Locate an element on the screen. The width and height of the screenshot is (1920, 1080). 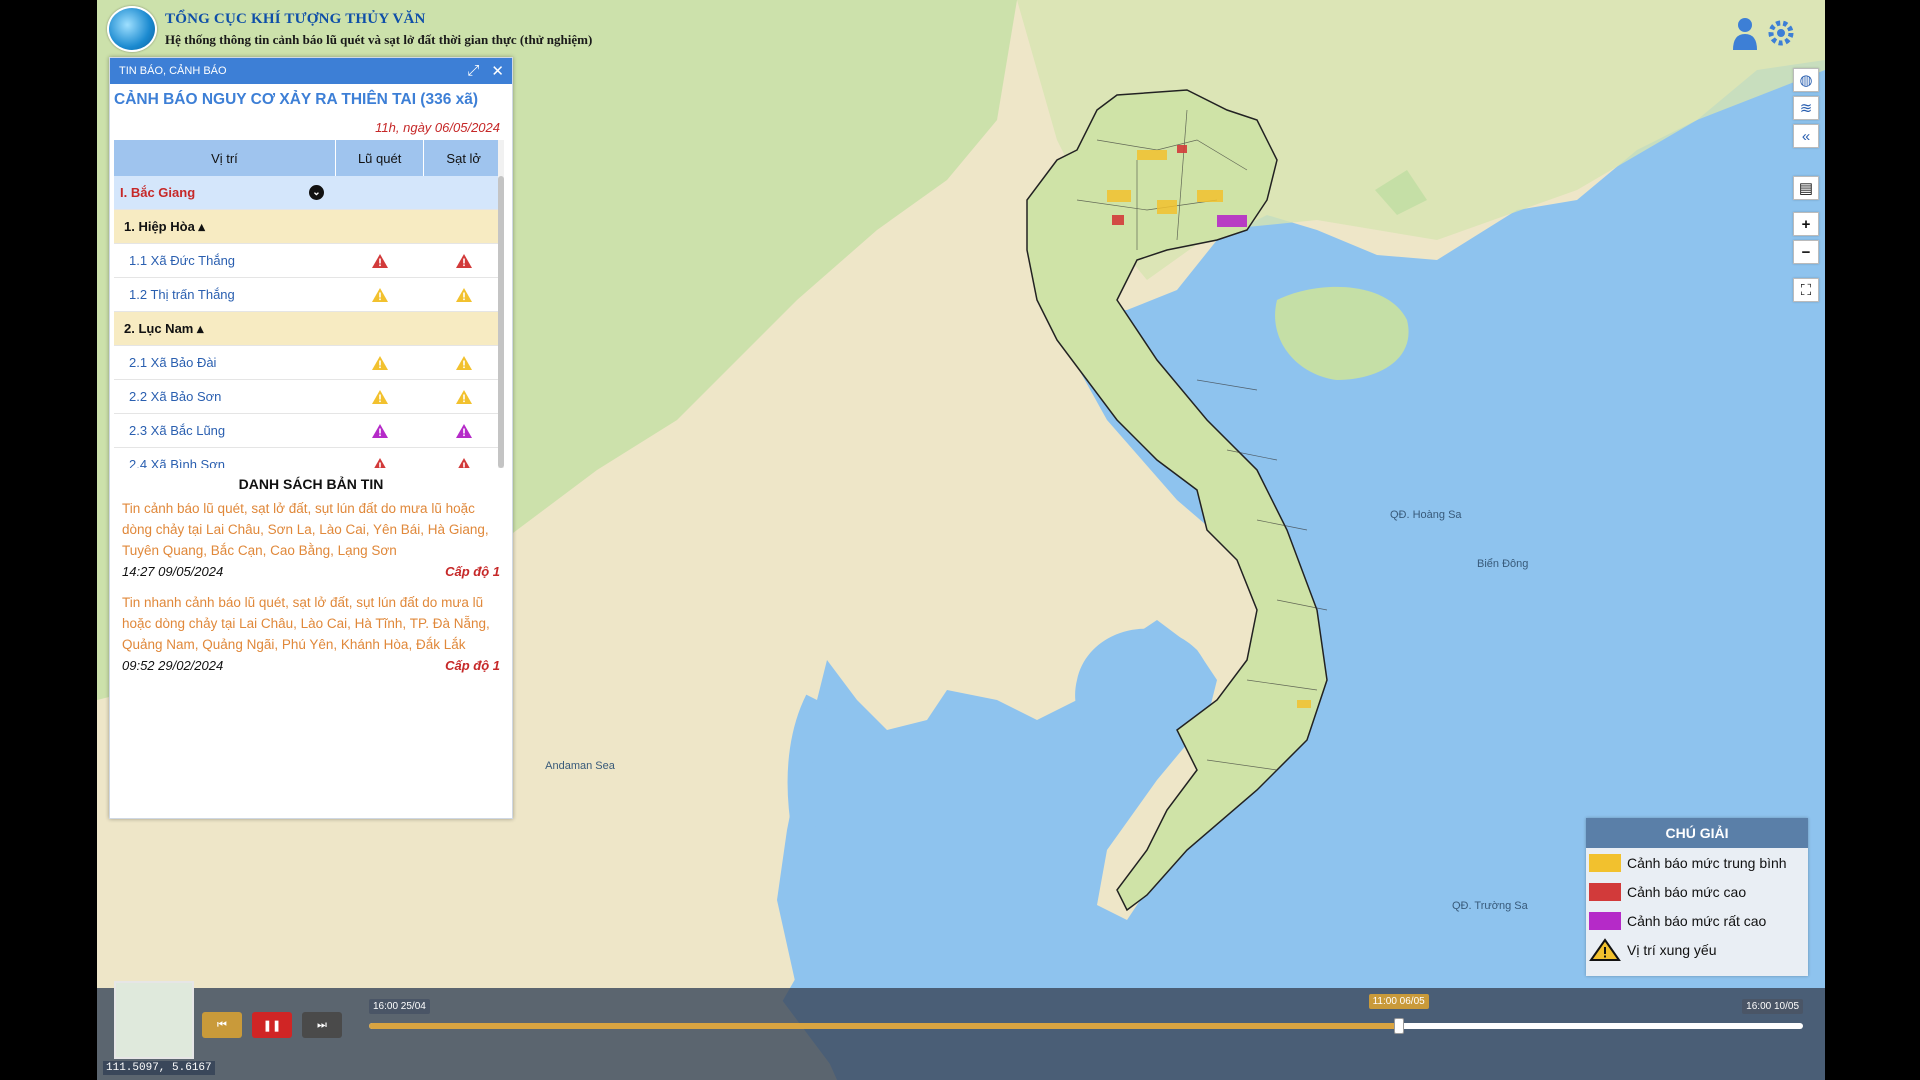
print-icon: ▤ is located at coordinates (1806, 188).